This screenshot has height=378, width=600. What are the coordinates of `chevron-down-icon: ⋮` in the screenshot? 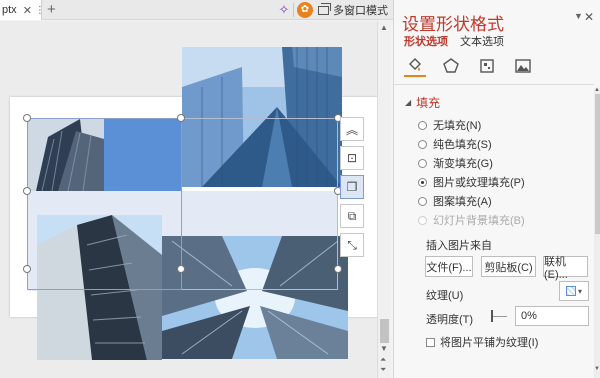 It's located at (40, 10).